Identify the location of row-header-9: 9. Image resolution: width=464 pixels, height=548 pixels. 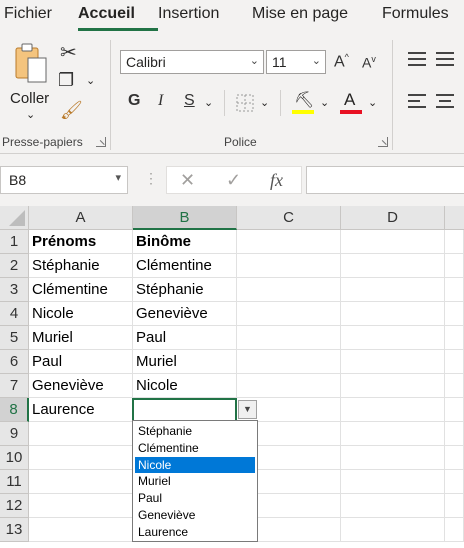
(14, 434).